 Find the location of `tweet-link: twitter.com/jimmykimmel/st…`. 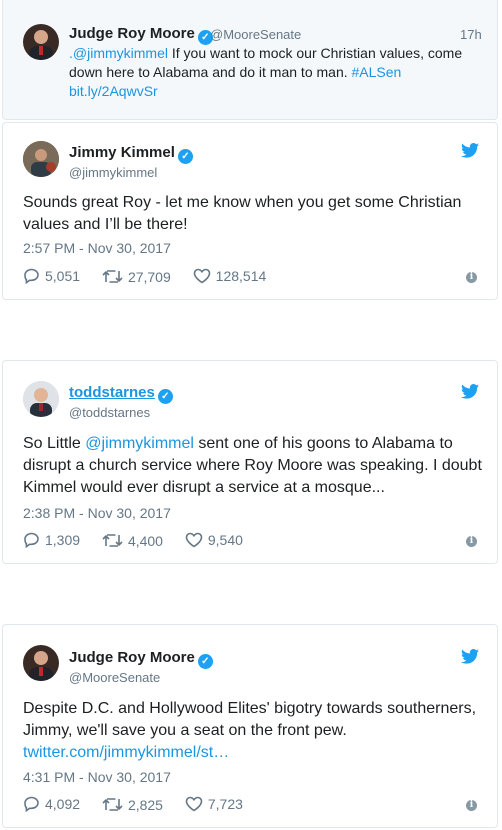

tweet-link: twitter.com/jimmykimmel/st… is located at coordinates (126, 752).